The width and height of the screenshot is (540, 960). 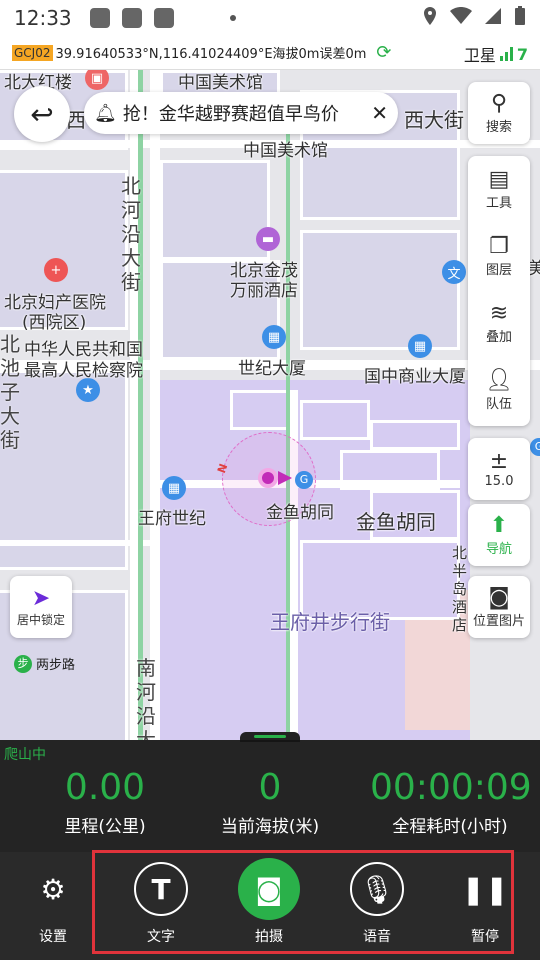 I want to click on text-icon: T, so click(x=161, y=889).